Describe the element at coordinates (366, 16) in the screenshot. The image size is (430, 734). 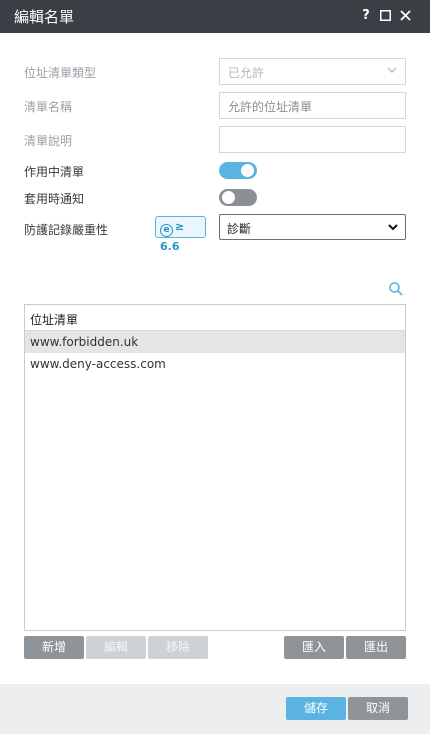
I see `help-button: ?` at that location.